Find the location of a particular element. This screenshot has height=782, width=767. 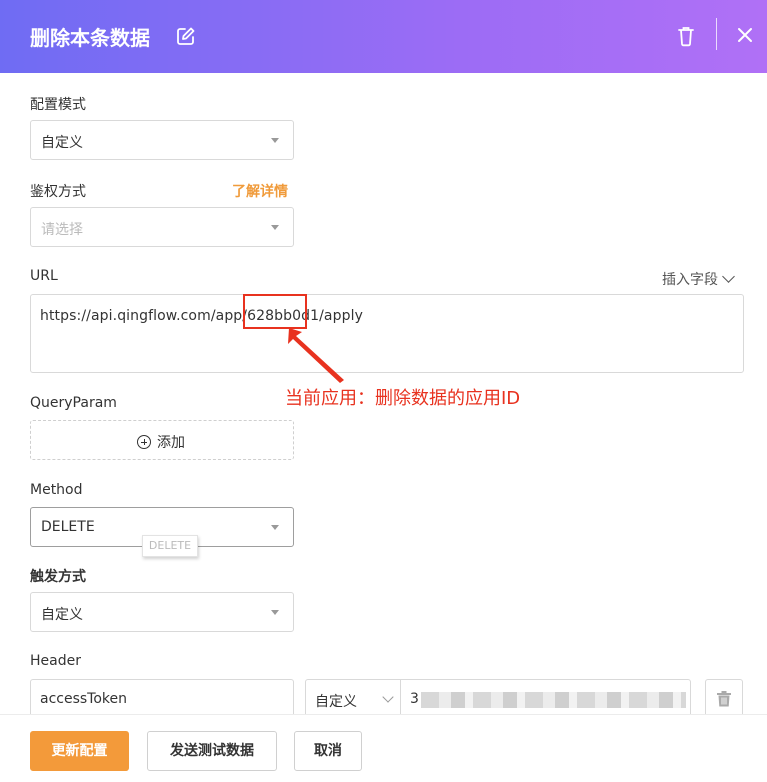

delete-header-button is located at coordinates (724, 699).